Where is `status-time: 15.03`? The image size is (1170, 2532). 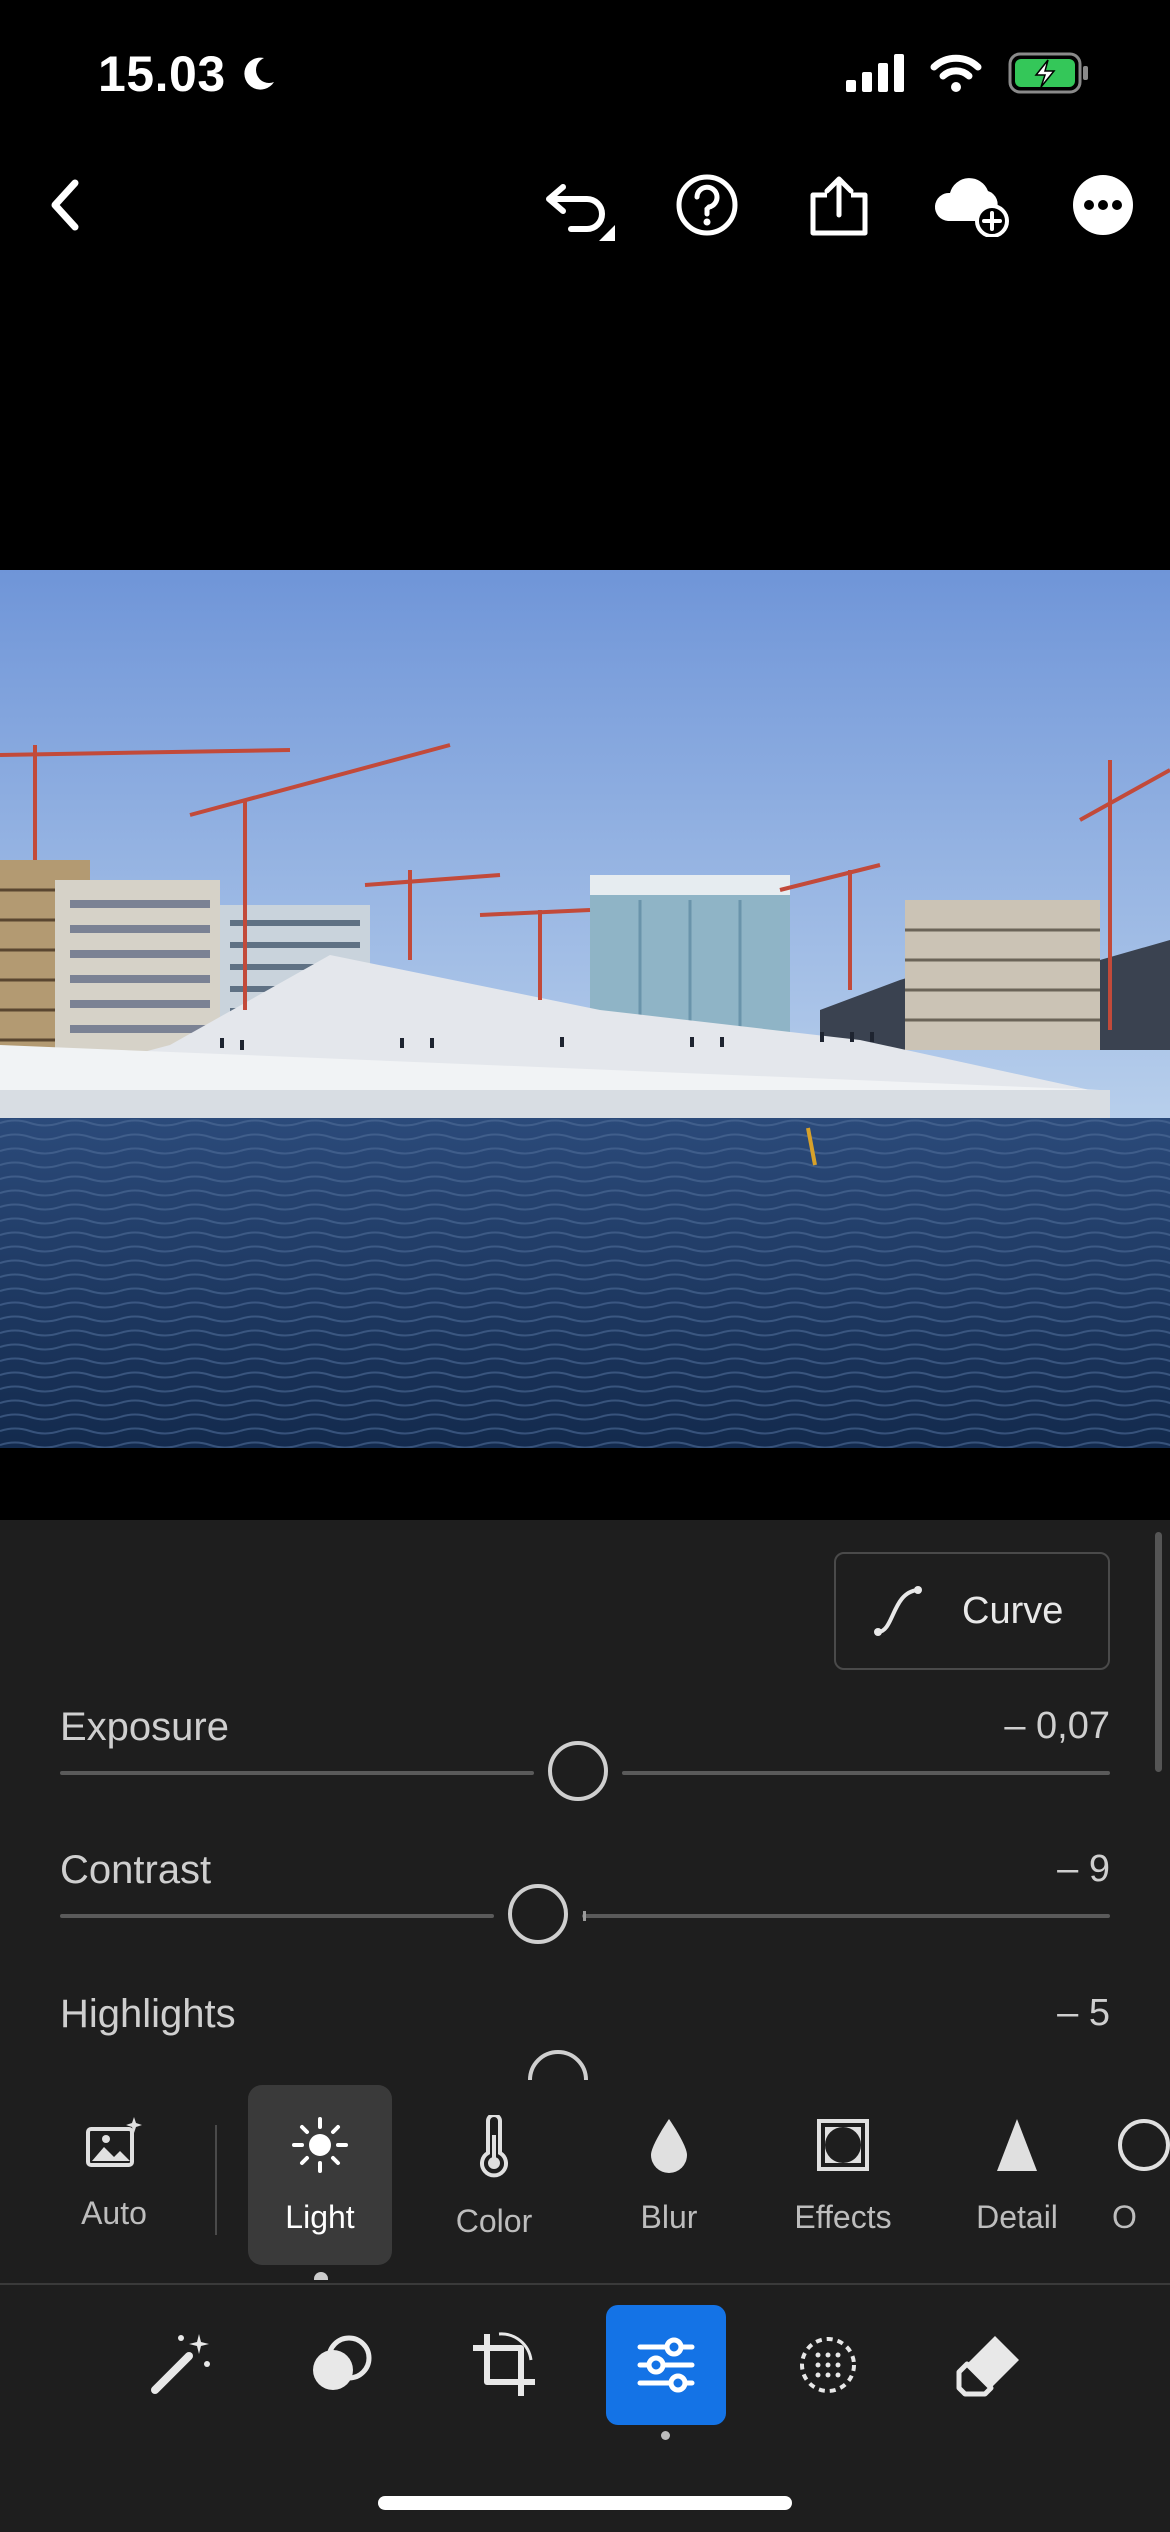 status-time: 15.03 is located at coordinates (162, 74).